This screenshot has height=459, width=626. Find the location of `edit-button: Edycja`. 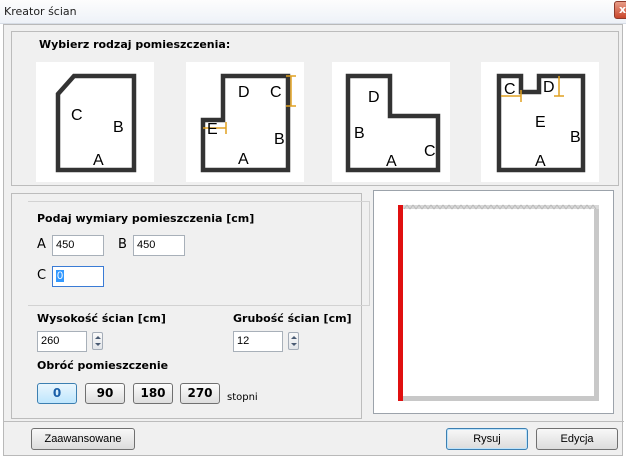

edit-button: Edycja is located at coordinates (577, 439).